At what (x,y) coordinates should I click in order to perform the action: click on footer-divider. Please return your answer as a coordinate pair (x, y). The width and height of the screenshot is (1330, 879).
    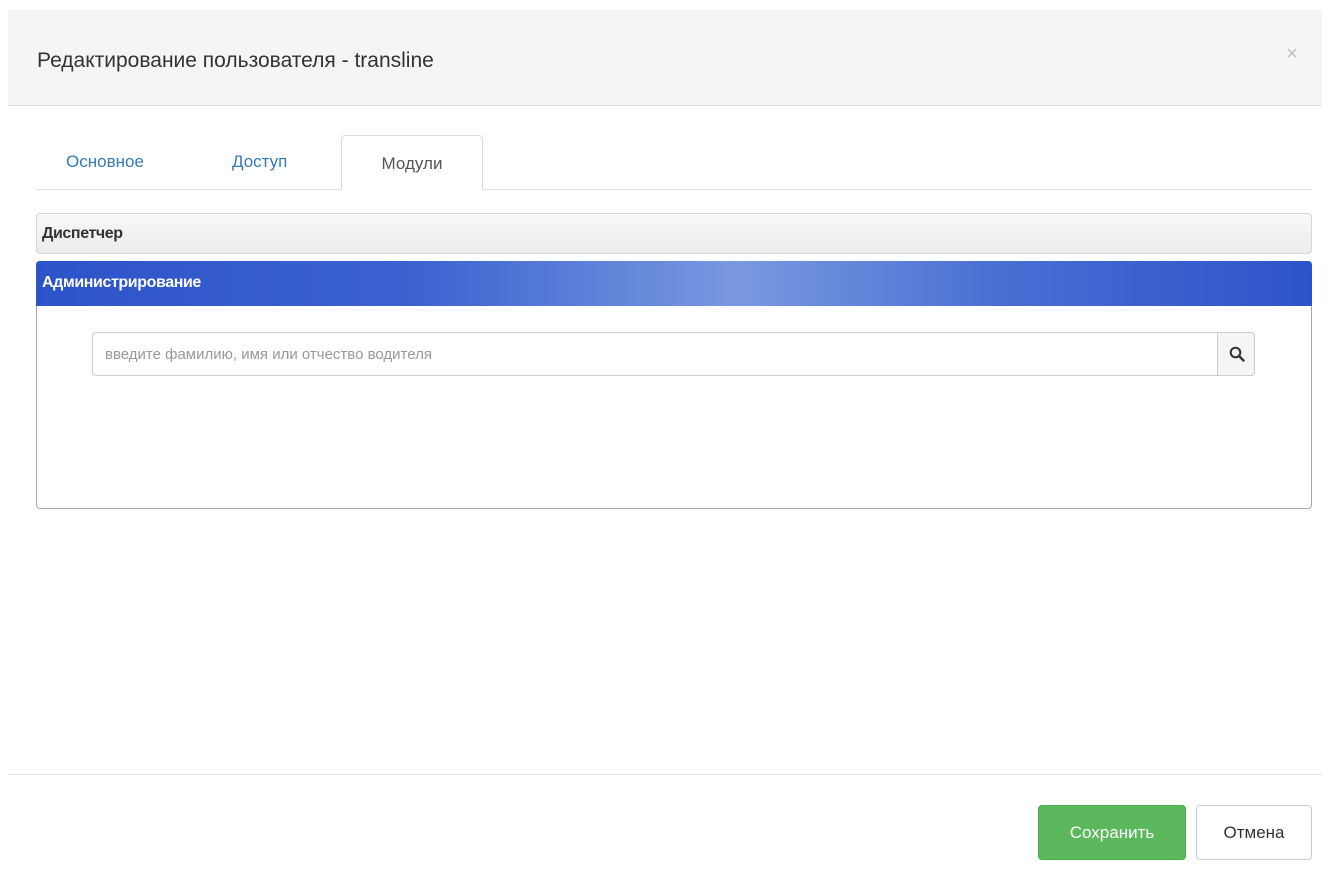
    Looking at the image, I should click on (665, 774).